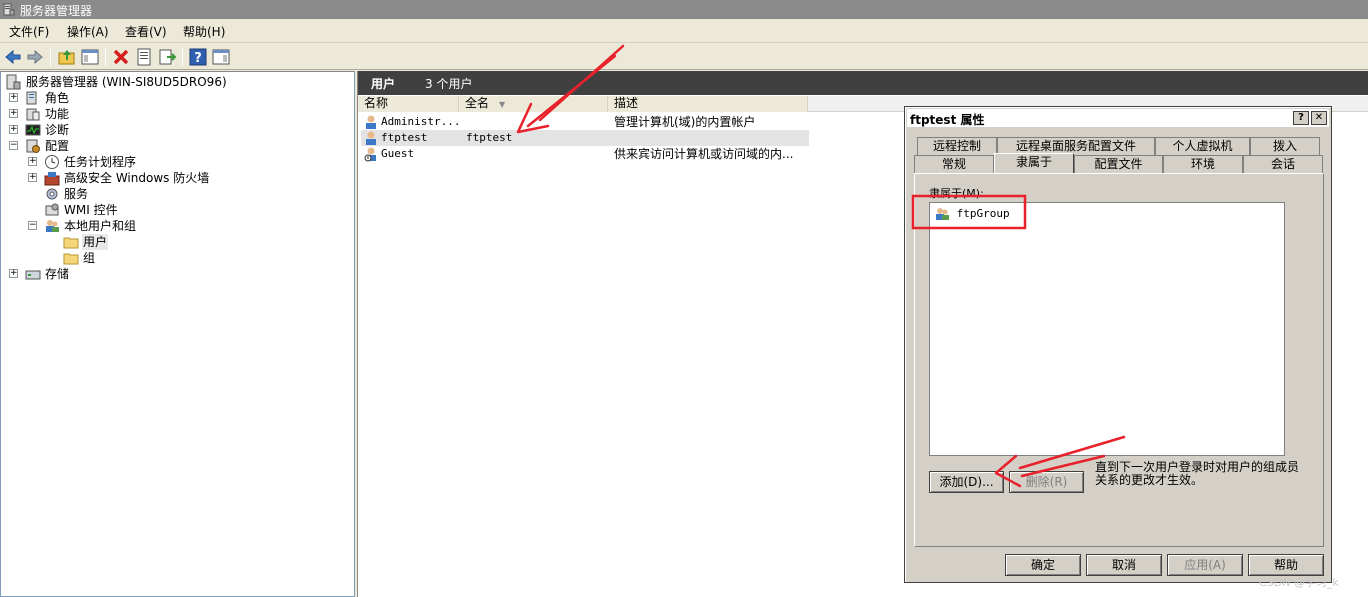 Image resolution: width=1368 pixels, height=597 pixels. What do you see at coordinates (404, 137) in the screenshot?
I see `cell-name: ftptest` at bounding box center [404, 137].